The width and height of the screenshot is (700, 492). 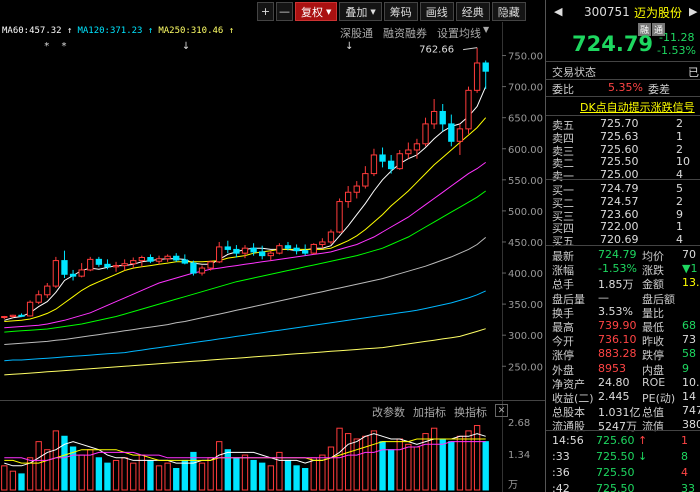 What do you see at coordinates (623, 189) in the screenshot?
I see `bids-row: 买一 724.79 5` at bounding box center [623, 189].